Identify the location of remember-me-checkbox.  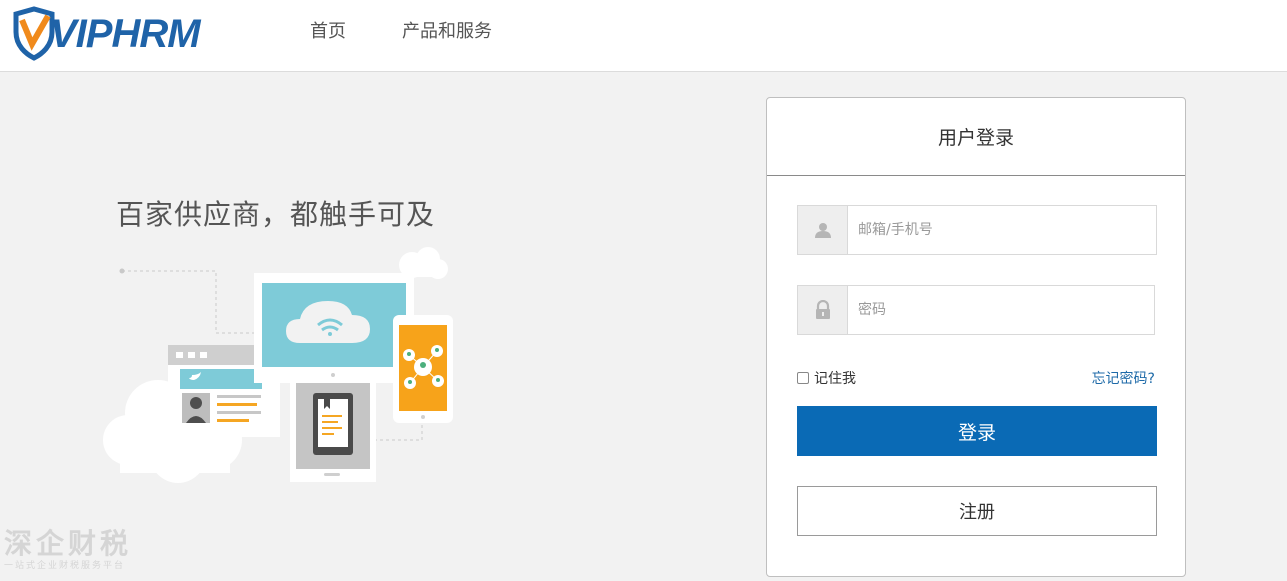
(803, 378).